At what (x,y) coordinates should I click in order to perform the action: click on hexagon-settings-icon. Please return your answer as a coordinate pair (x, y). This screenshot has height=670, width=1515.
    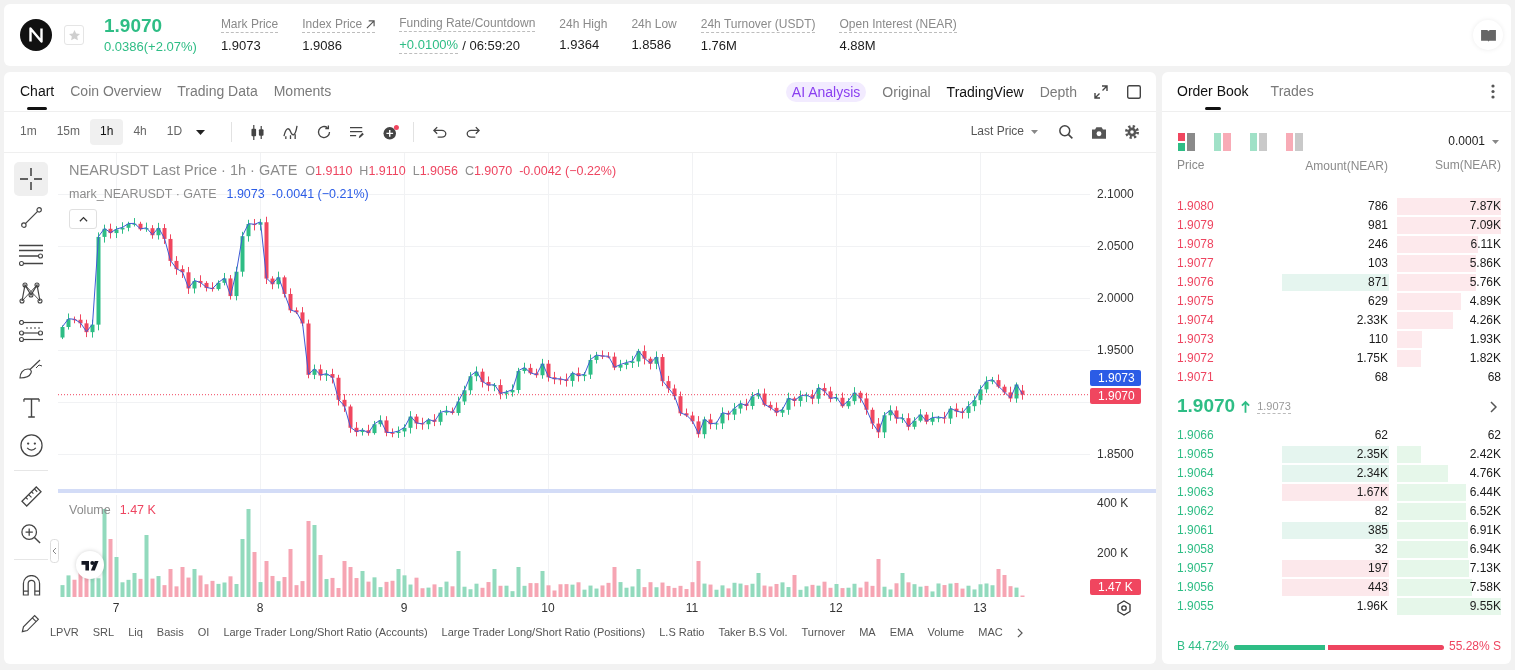
    Looking at the image, I should click on (1124, 608).